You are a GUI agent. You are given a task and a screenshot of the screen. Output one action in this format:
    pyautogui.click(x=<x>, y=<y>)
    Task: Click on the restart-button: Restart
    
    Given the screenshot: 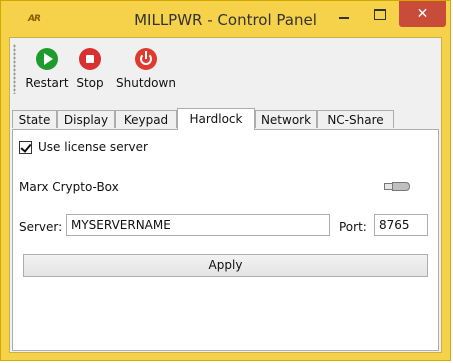 What is the action you would take?
    pyautogui.click(x=47, y=67)
    